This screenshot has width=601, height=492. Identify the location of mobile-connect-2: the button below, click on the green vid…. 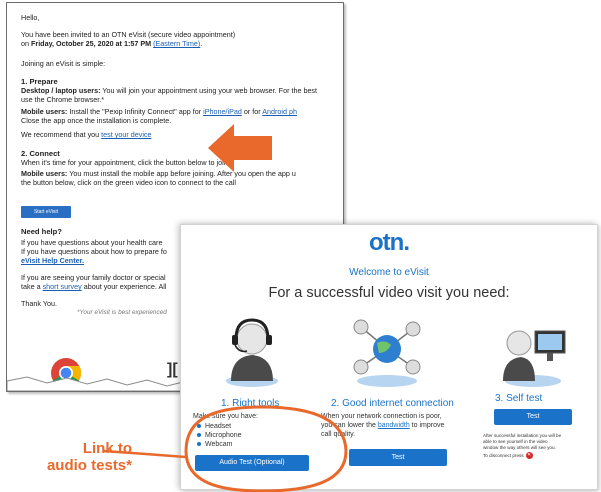
(128, 182).